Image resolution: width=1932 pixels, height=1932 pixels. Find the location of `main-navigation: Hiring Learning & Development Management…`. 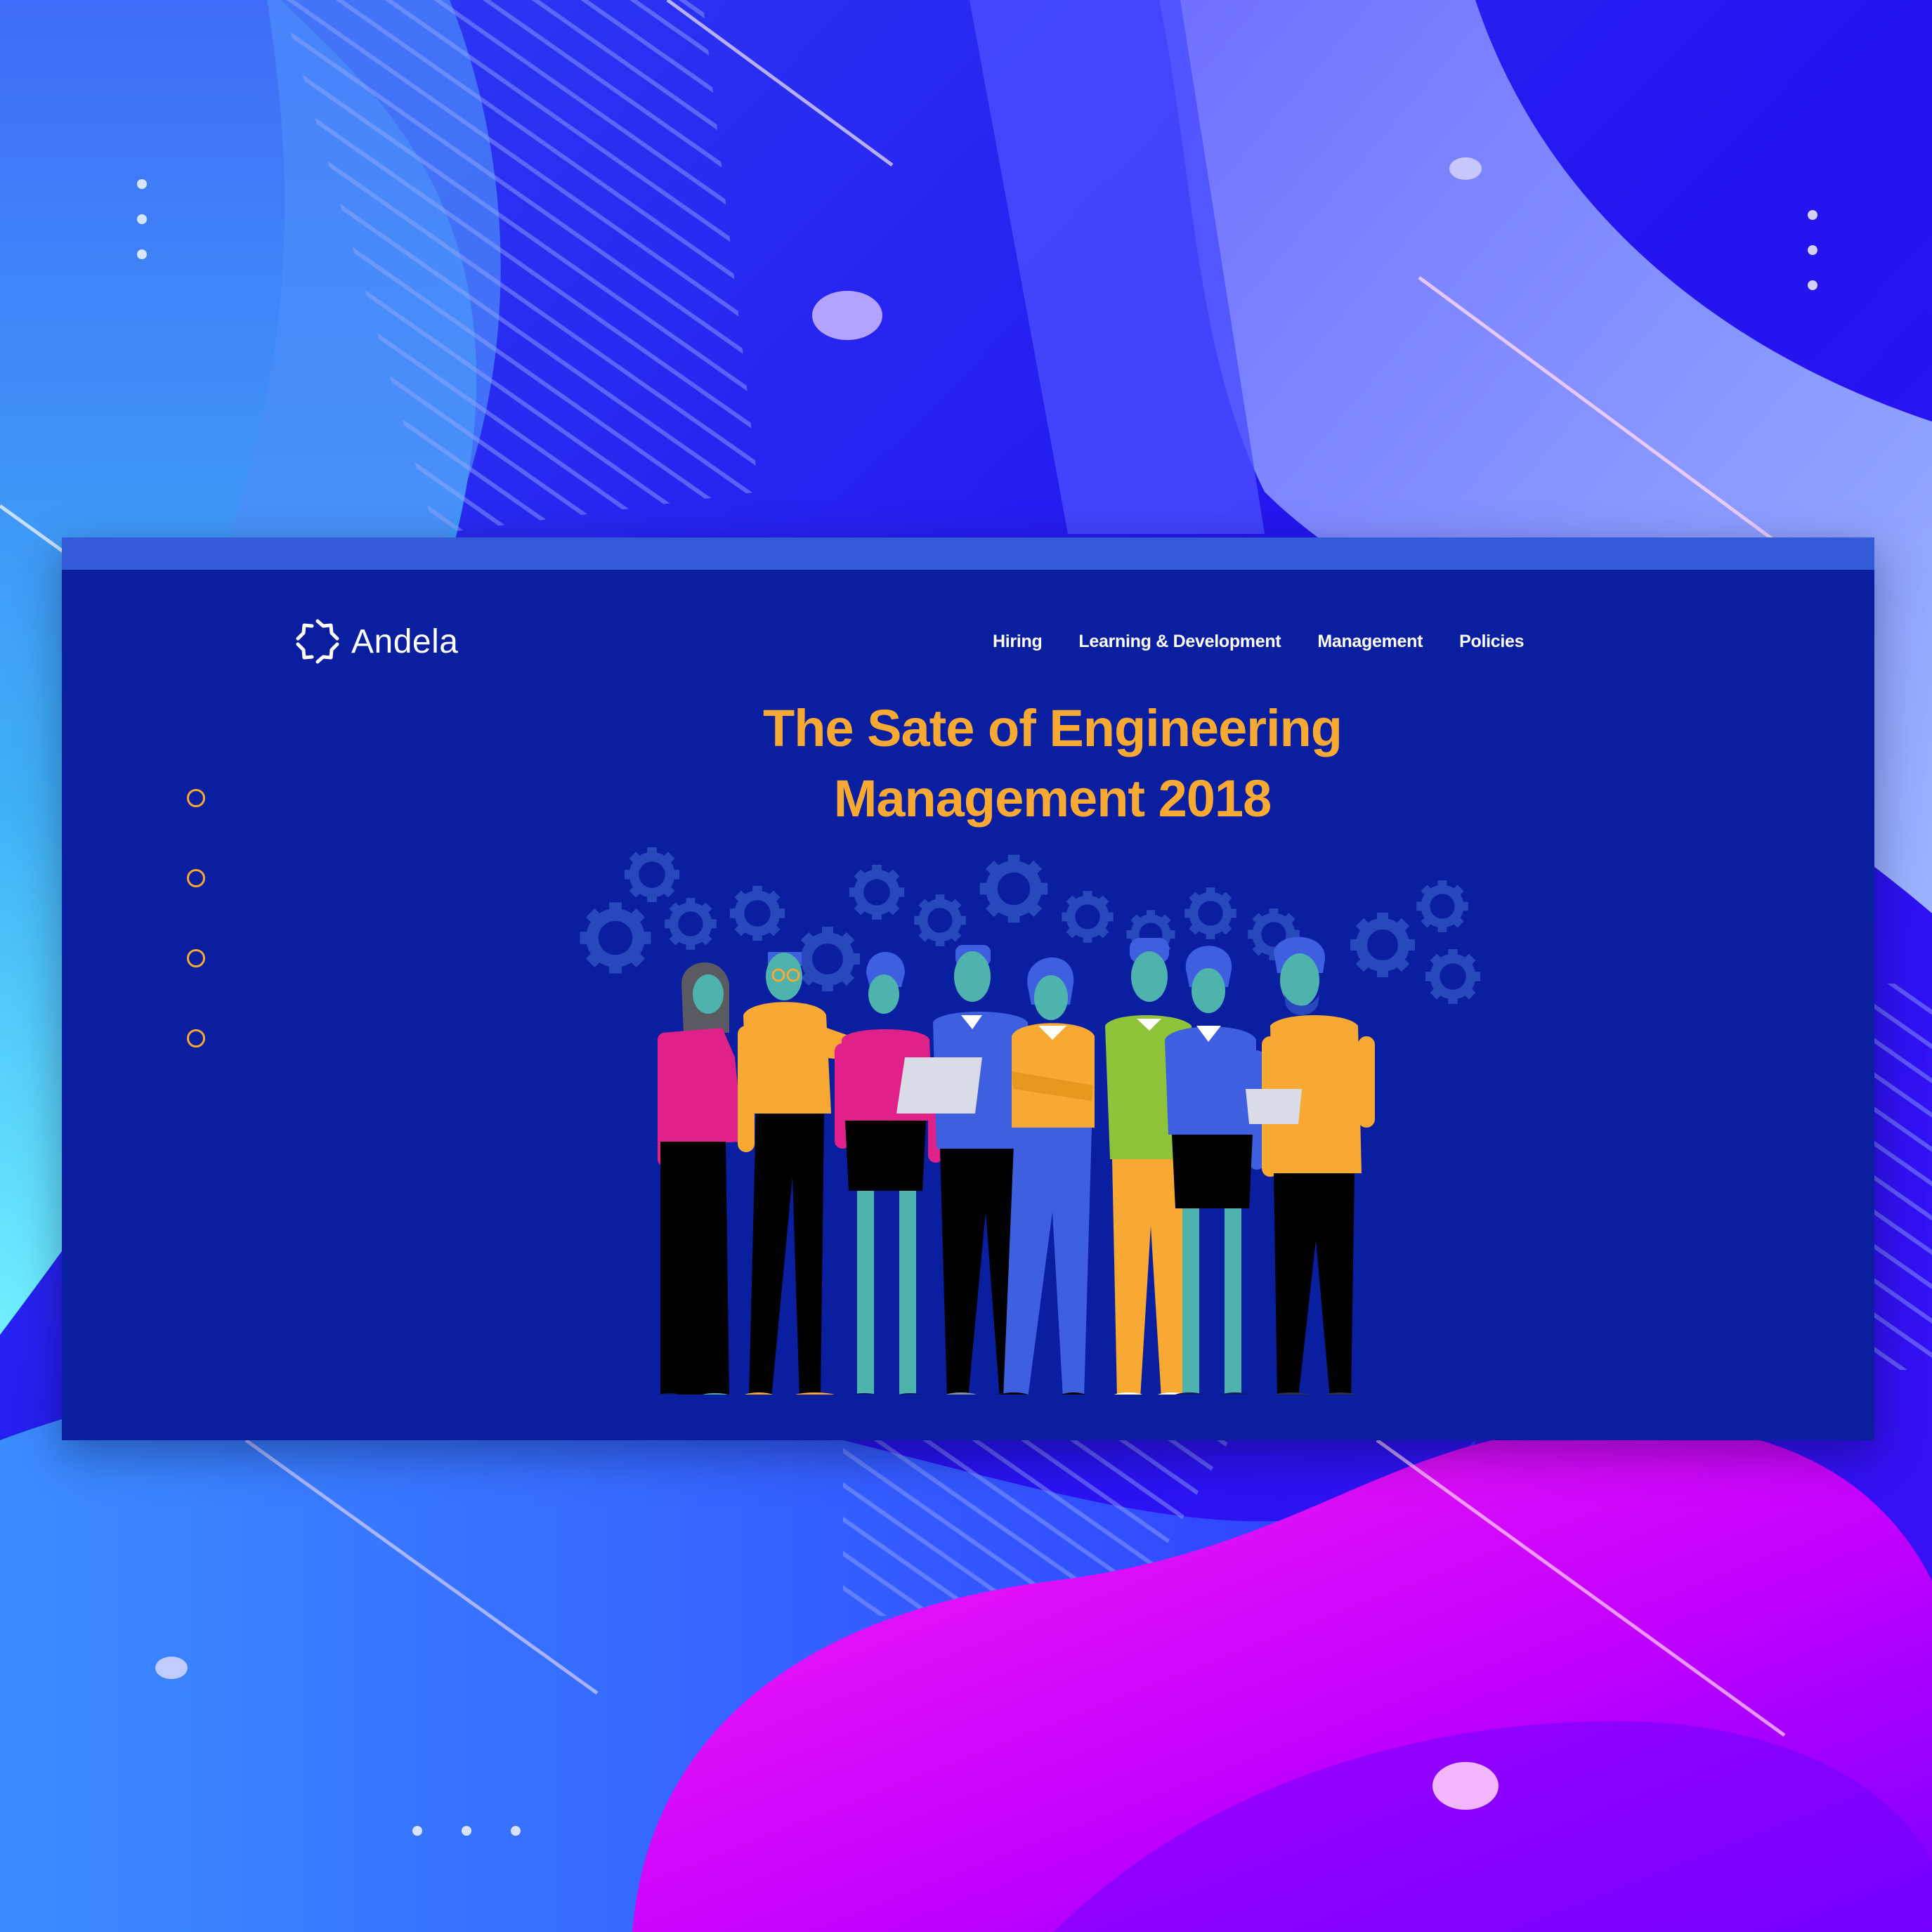

main-navigation: Hiring Learning & Development Management… is located at coordinates (1259, 641).